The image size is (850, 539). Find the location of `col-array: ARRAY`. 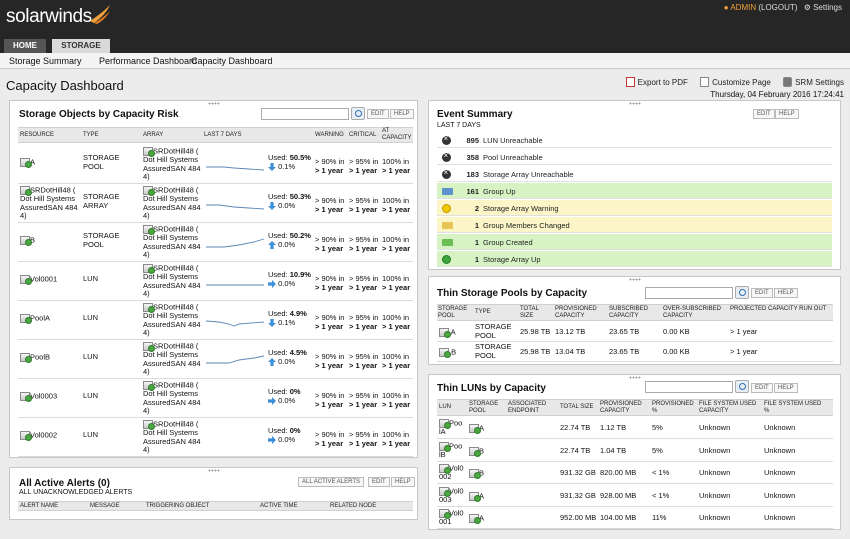

col-array: ARRAY is located at coordinates (153, 135).